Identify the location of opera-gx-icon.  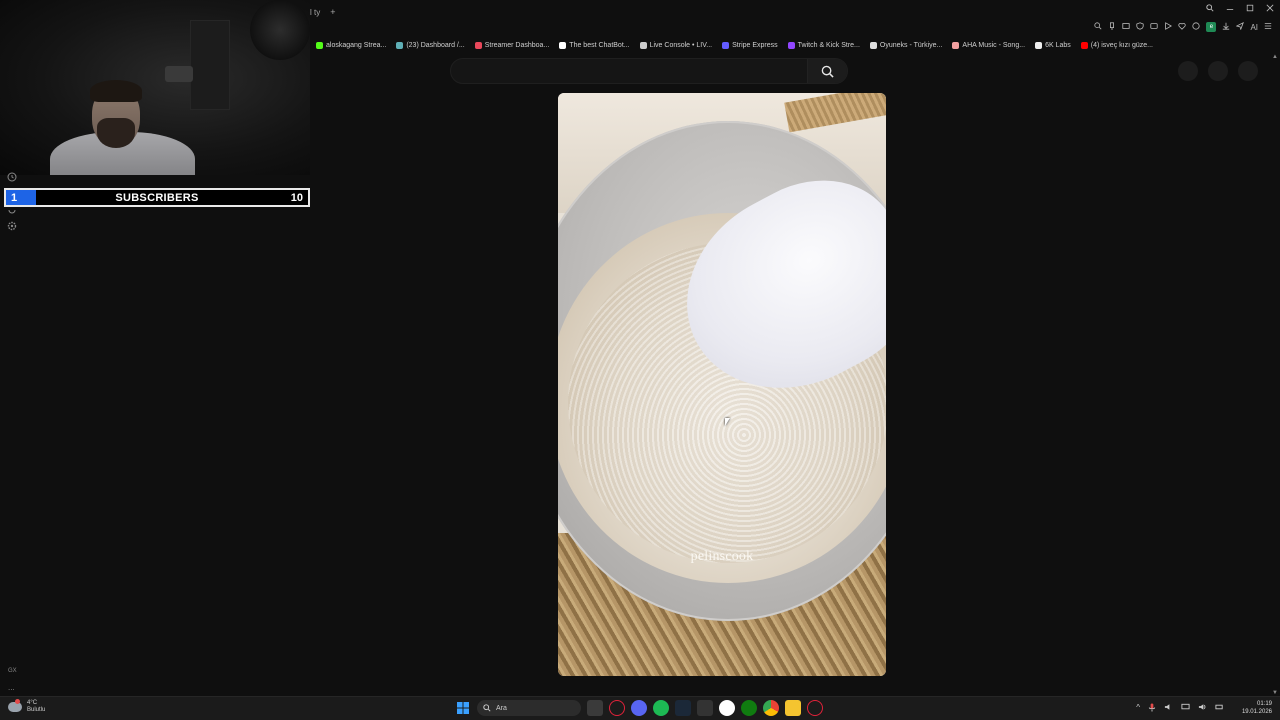
(617, 708).